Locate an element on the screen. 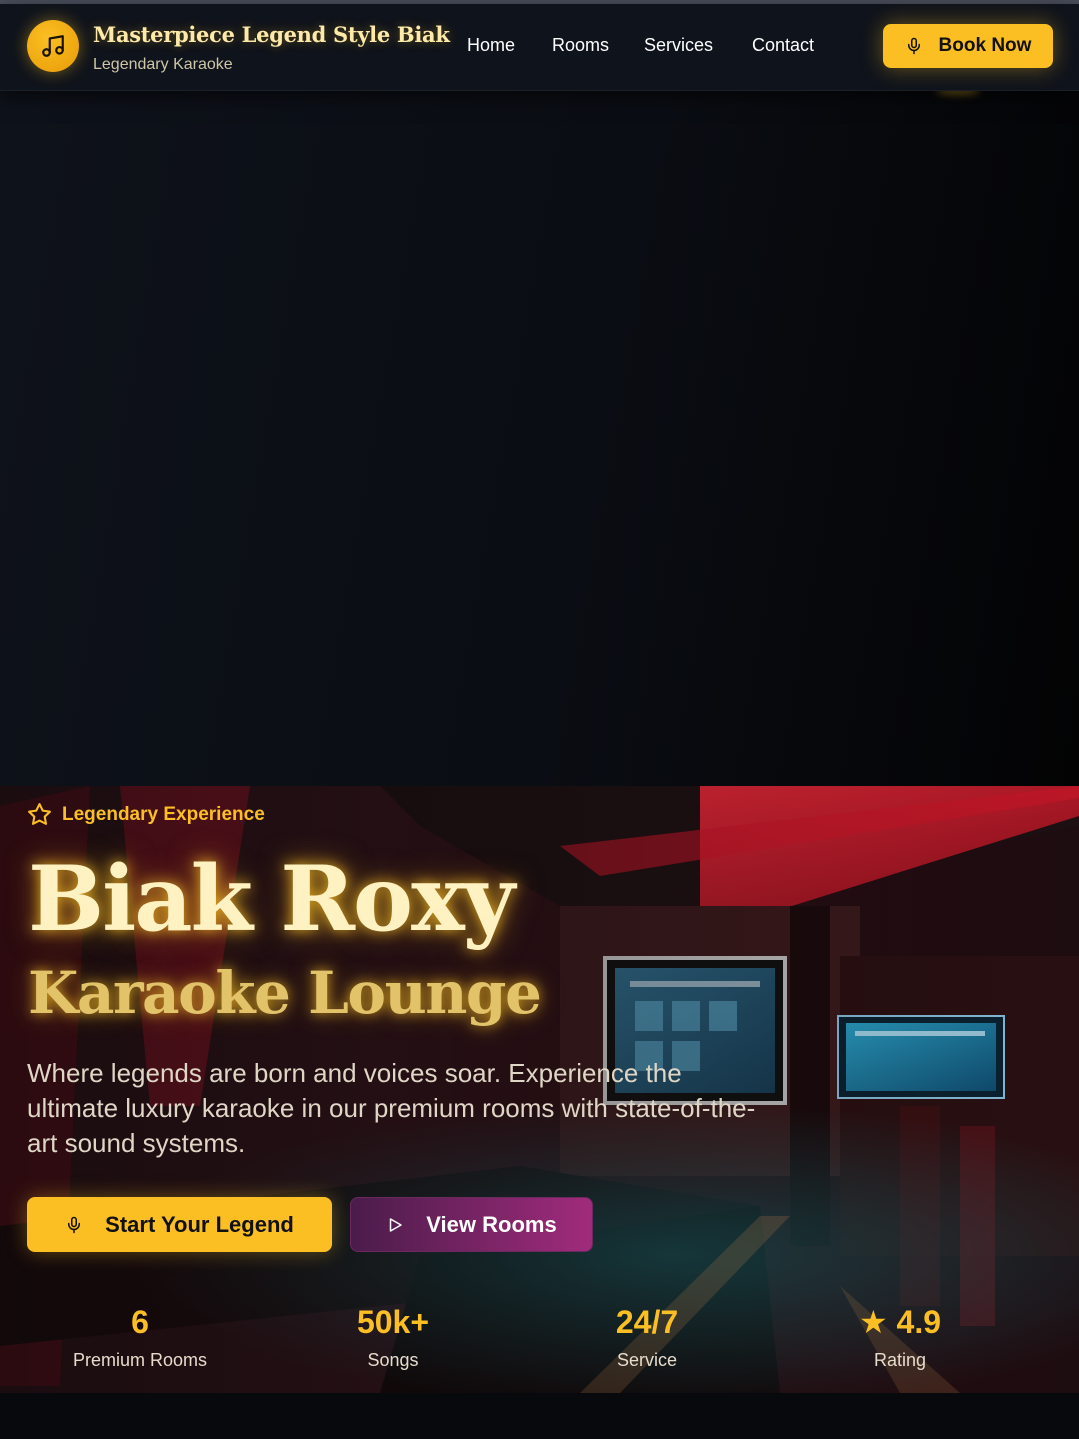 The height and width of the screenshot is (1439, 1079). music-note-icon is located at coordinates (53, 46).